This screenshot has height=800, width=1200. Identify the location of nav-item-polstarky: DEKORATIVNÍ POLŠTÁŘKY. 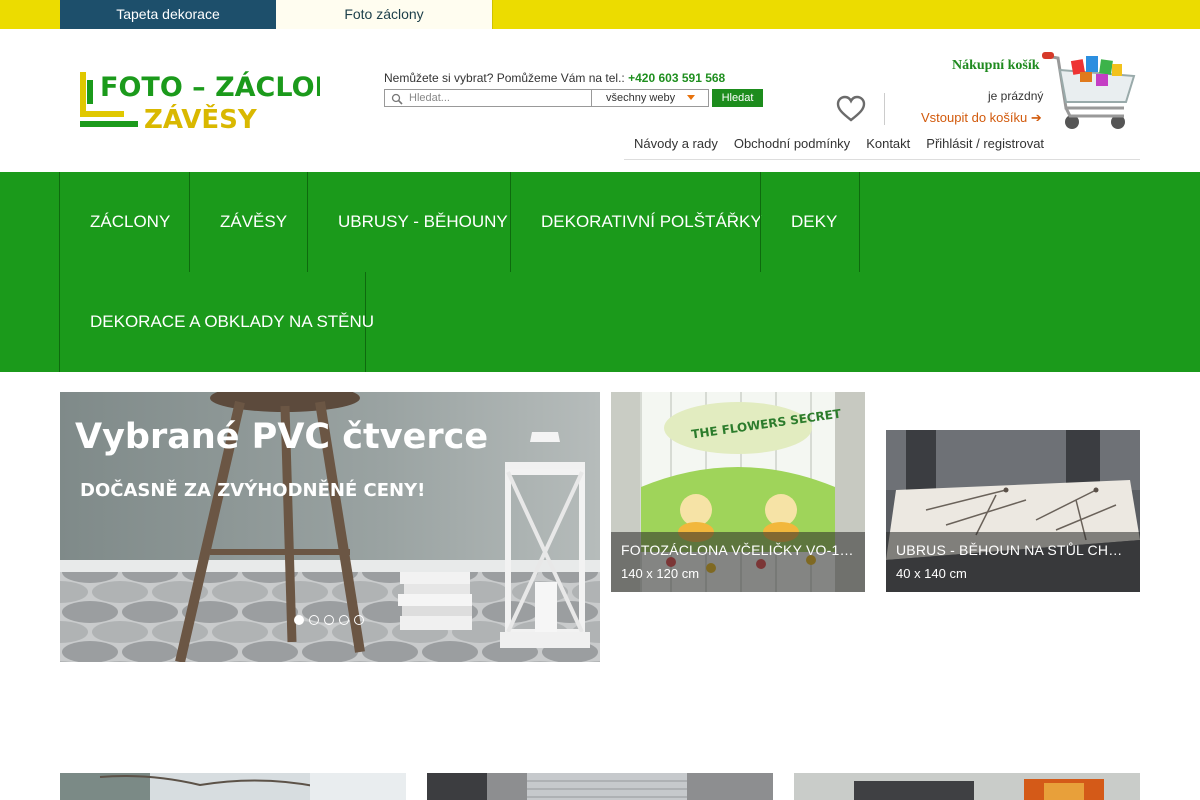
(636, 222).